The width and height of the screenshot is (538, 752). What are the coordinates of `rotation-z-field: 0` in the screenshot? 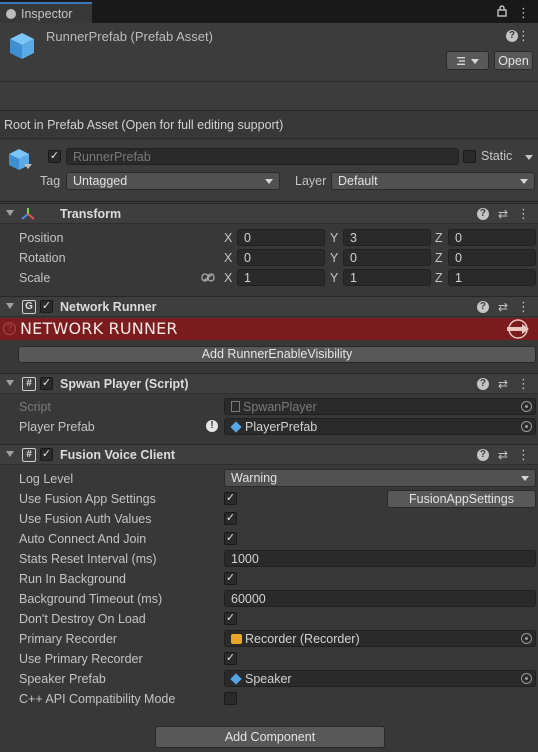 It's located at (492, 257).